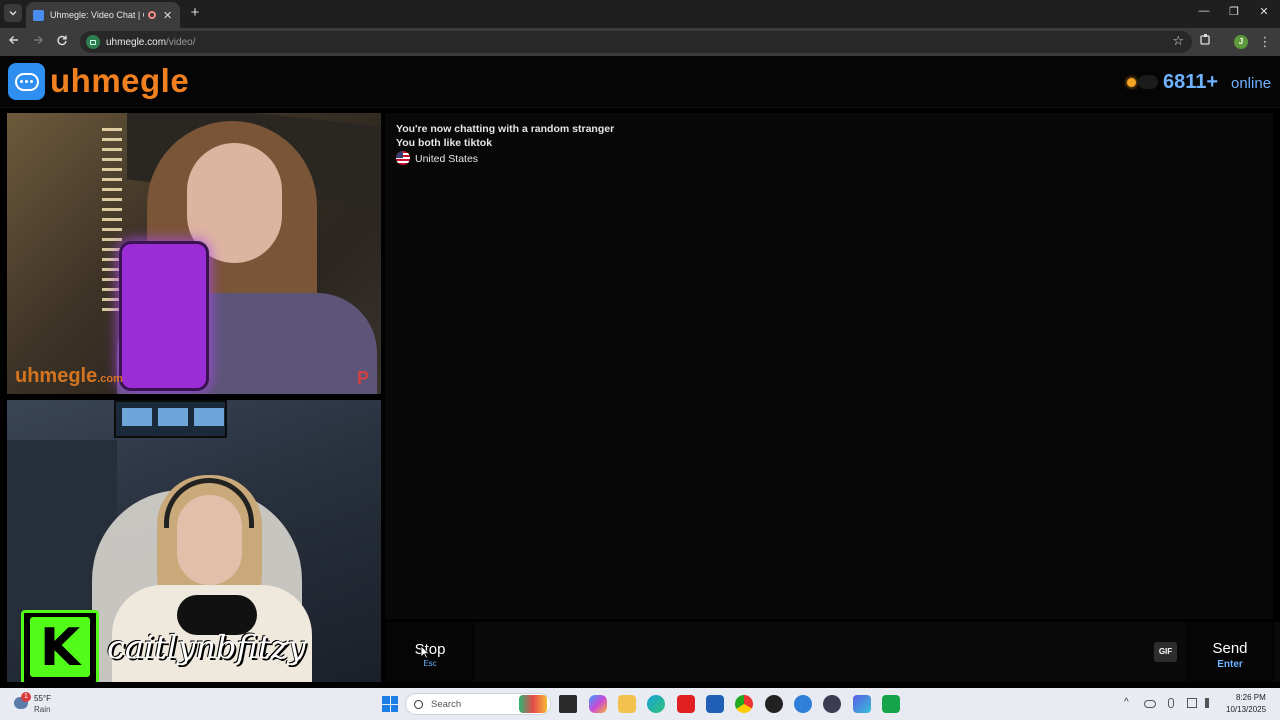 The width and height of the screenshot is (1280, 720). I want to click on stop-button: Stop Esc, so click(430, 652).